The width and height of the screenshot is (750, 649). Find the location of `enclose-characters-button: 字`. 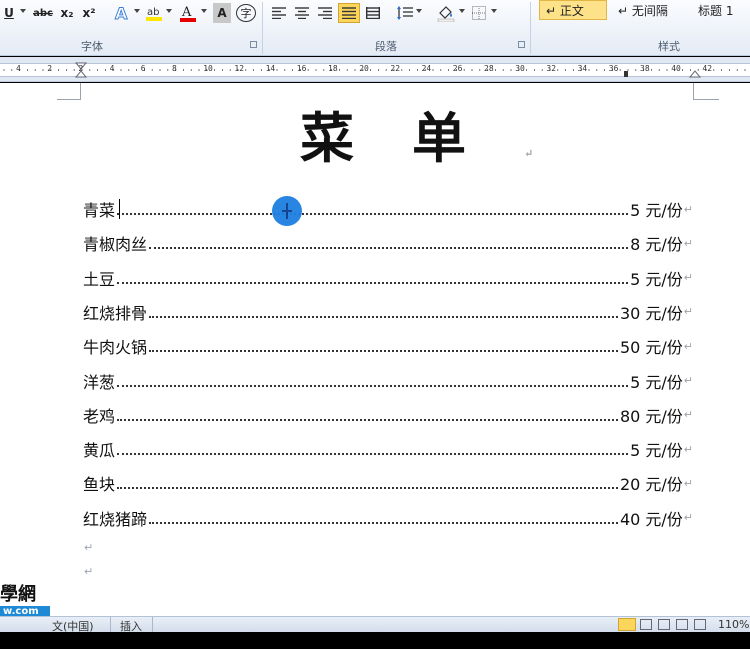

enclose-characters-button: 字 is located at coordinates (246, 13).